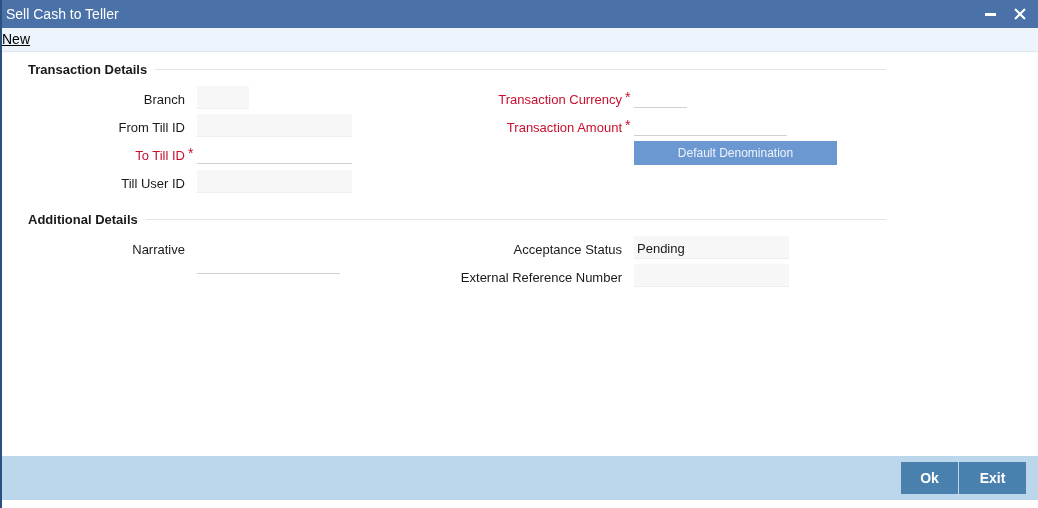 Image resolution: width=1038 pixels, height=508 pixels. I want to click on section-title: Additional Details, so click(83, 220).